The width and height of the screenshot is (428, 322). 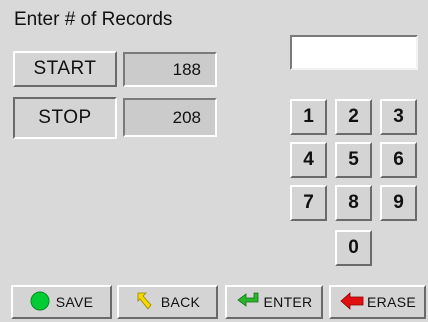 What do you see at coordinates (145, 302) in the screenshot?
I see `back-arrow-icon` at bounding box center [145, 302].